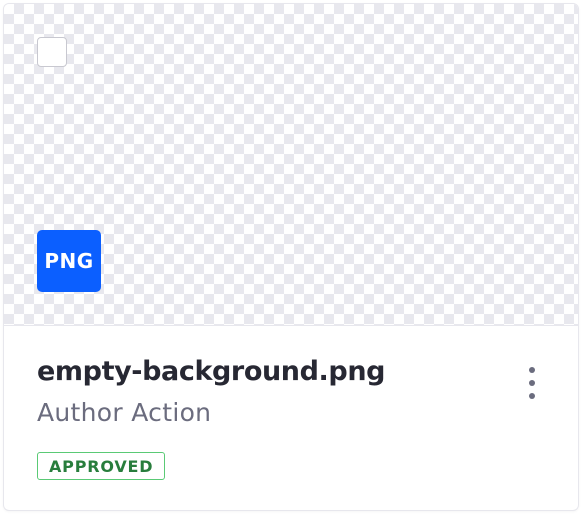 This screenshot has height=516, width=584. I want to click on file-subtitle: Author Action, so click(124, 412).